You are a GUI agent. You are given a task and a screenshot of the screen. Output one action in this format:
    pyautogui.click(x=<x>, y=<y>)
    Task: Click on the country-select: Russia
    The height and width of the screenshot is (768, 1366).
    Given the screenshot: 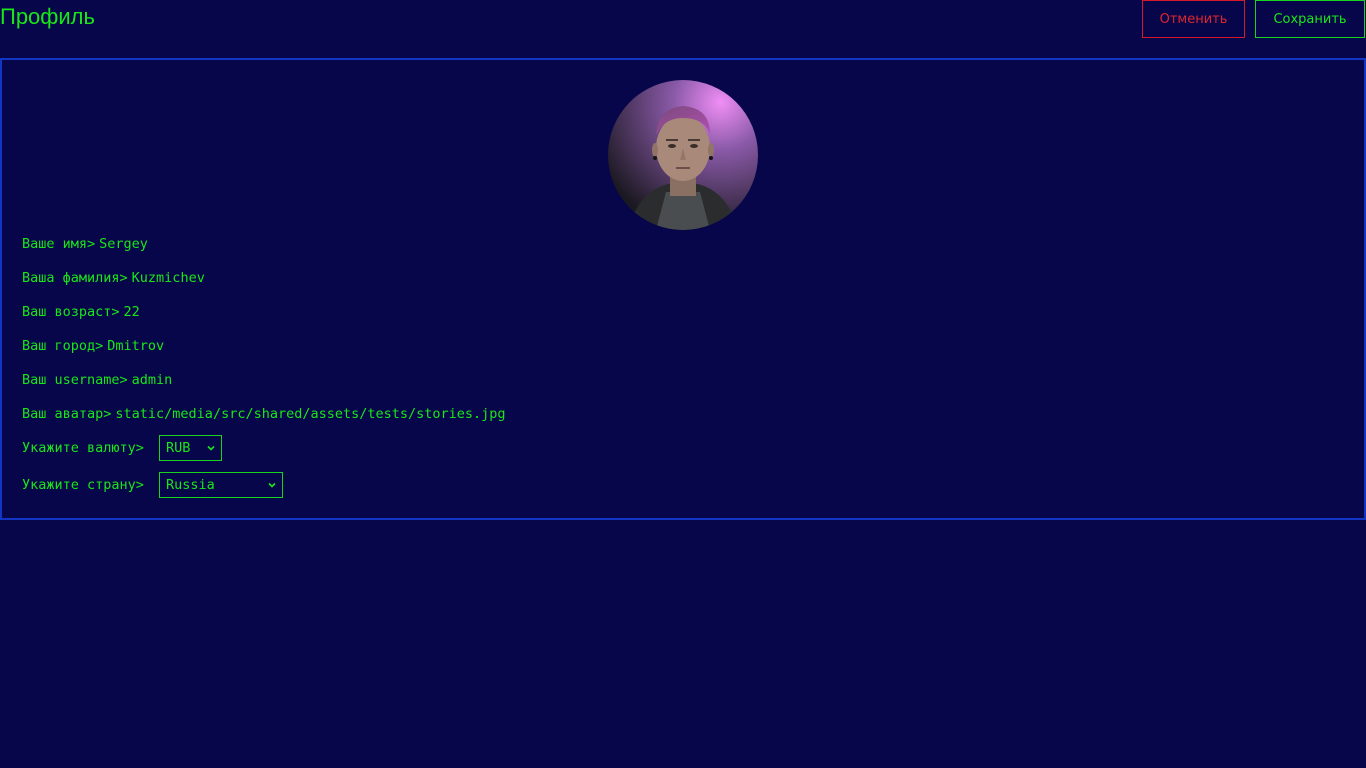 What is the action you would take?
    pyautogui.click(x=221, y=485)
    